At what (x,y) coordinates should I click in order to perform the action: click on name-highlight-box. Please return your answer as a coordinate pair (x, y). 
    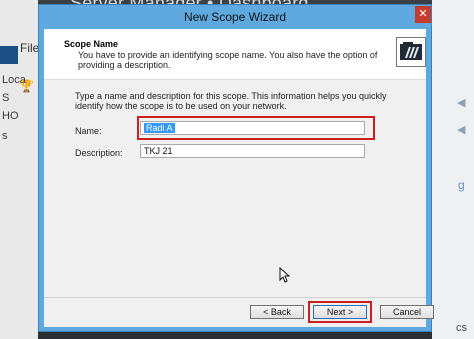
    Looking at the image, I should click on (256, 128).